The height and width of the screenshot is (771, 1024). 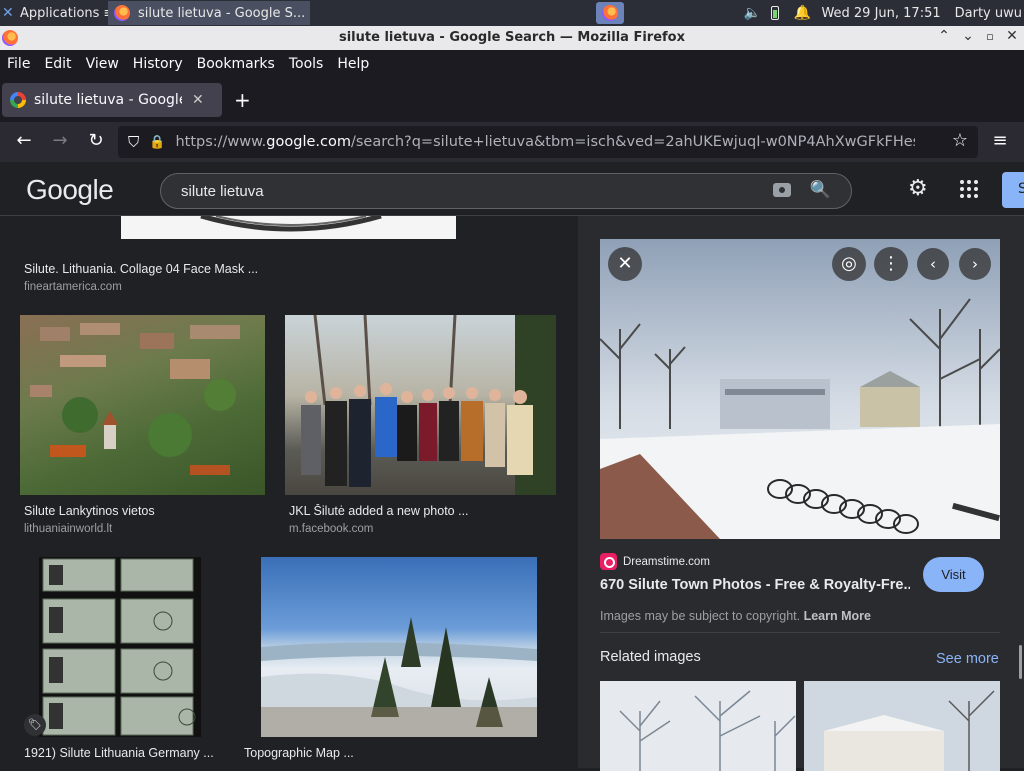 I want to click on battery-icon, so click(x=775, y=13).